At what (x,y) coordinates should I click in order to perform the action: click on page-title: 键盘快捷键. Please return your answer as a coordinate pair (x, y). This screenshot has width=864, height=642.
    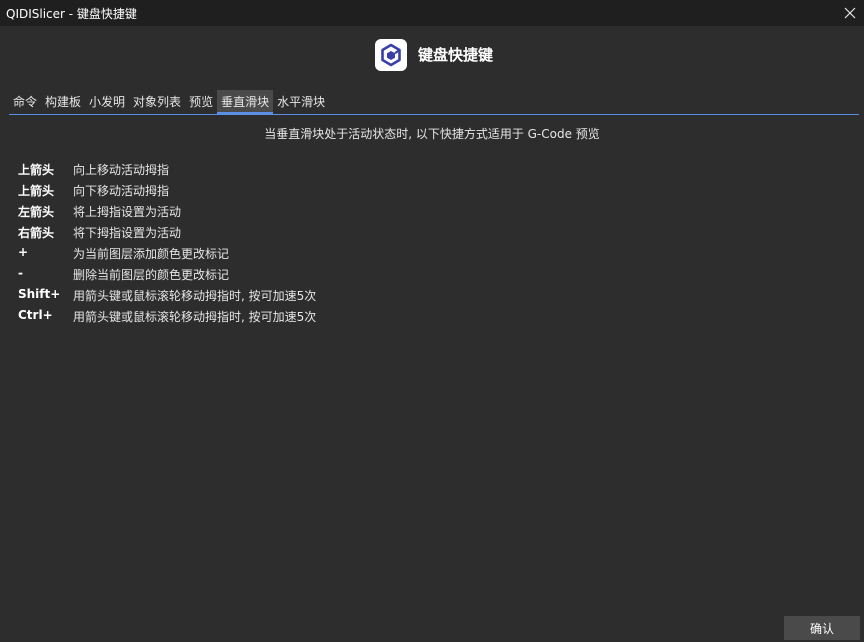
    Looking at the image, I should click on (456, 55).